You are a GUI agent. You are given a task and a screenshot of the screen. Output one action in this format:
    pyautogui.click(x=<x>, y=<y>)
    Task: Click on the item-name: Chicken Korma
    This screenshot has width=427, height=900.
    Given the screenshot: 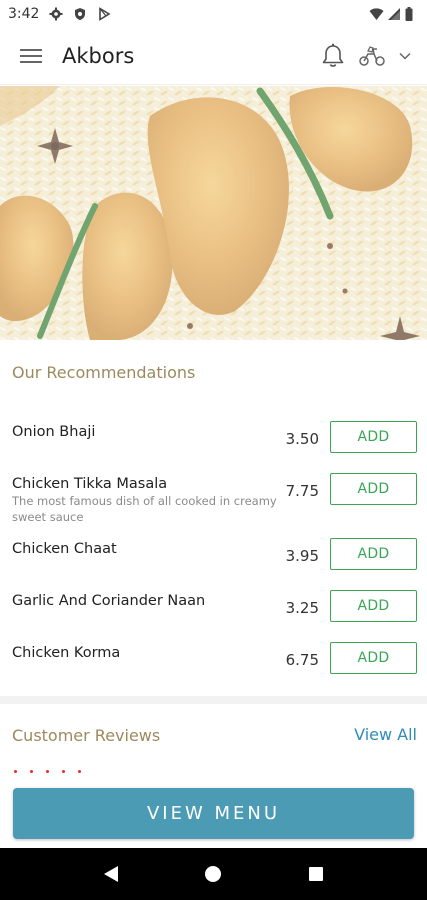 What is the action you would take?
    pyautogui.click(x=66, y=653)
    